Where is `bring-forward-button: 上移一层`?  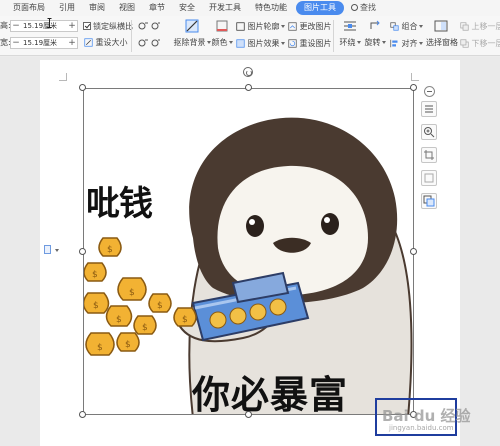 bring-forward-button: 上移一层 is located at coordinates (480, 26).